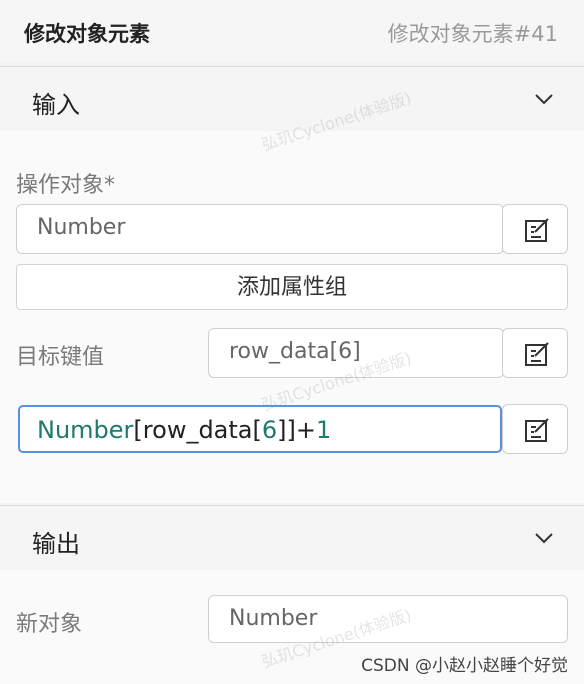 The width and height of the screenshot is (584, 684). I want to click on add-attribute-group-button: 添加属性组, so click(292, 287).